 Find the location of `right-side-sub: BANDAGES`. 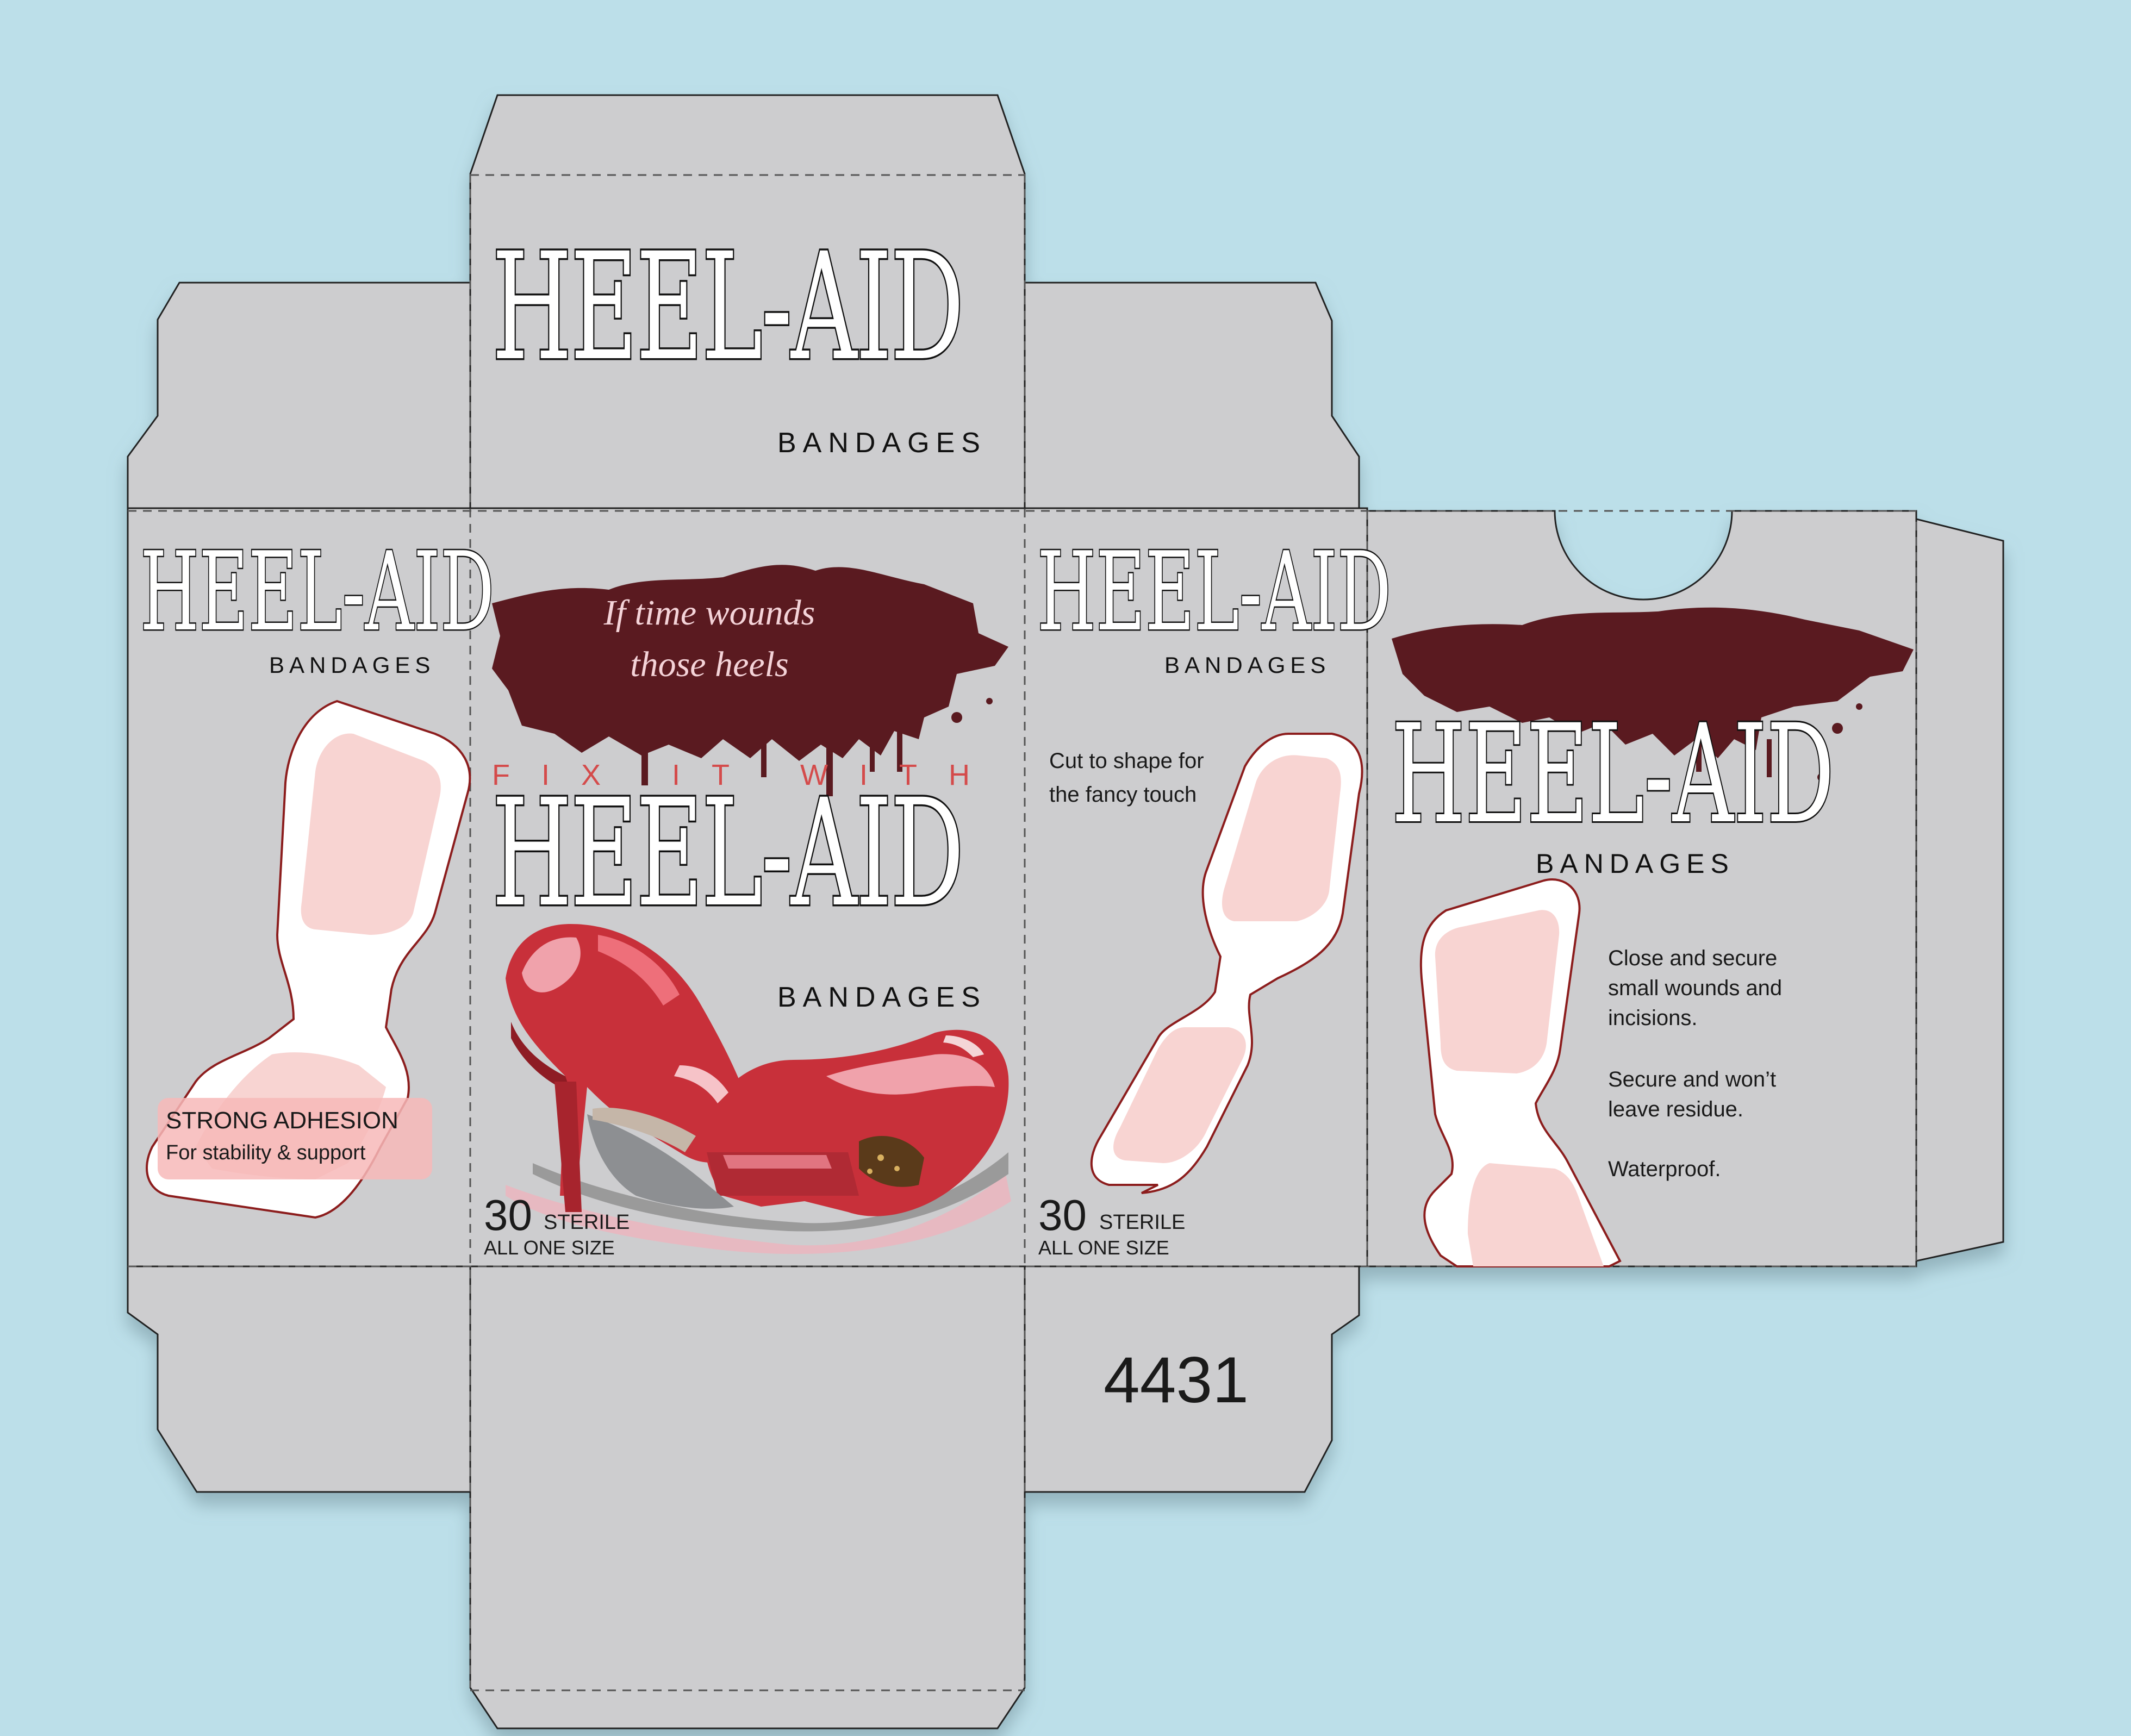

right-side-sub: BANDAGES is located at coordinates (1247, 665).